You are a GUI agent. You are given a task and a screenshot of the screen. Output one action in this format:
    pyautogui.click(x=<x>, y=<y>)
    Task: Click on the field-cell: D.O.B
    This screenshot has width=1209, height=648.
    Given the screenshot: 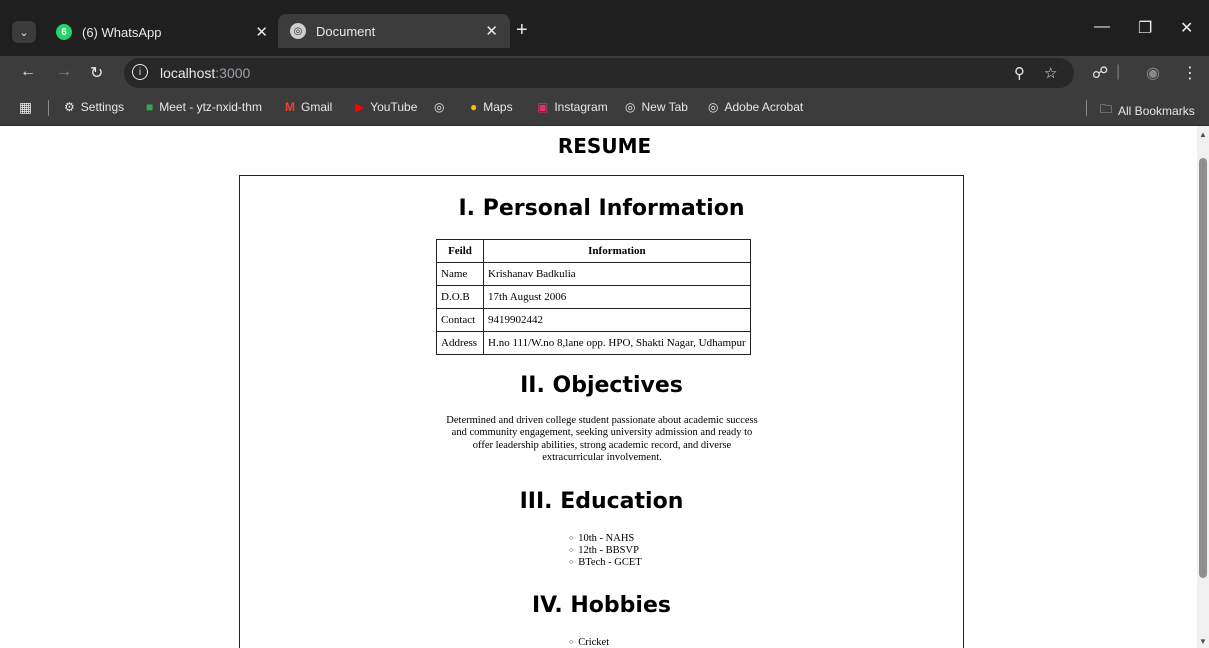 What is the action you would take?
    pyautogui.click(x=460, y=297)
    